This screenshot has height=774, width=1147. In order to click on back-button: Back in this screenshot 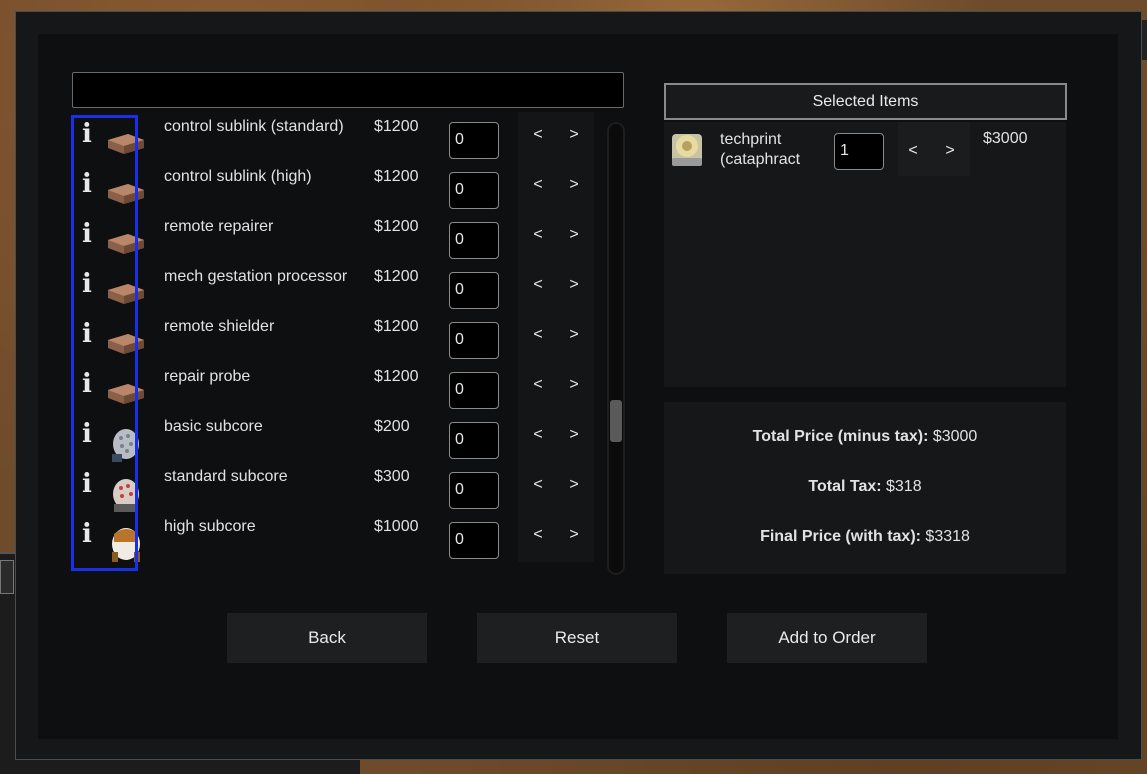, I will do `click(327, 638)`.